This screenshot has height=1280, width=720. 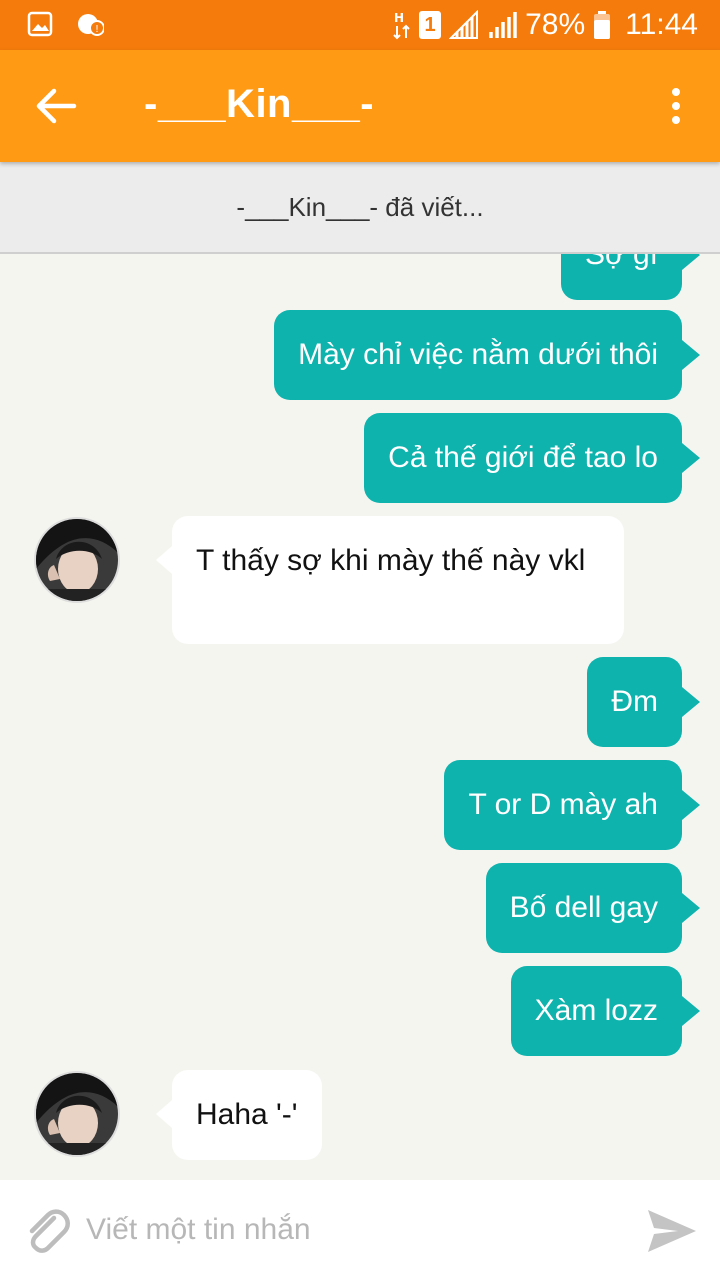 What do you see at coordinates (360, 25) in the screenshot?
I see `status-bar: ! H 1 78% 11:44` at bounding box center [360, 25].